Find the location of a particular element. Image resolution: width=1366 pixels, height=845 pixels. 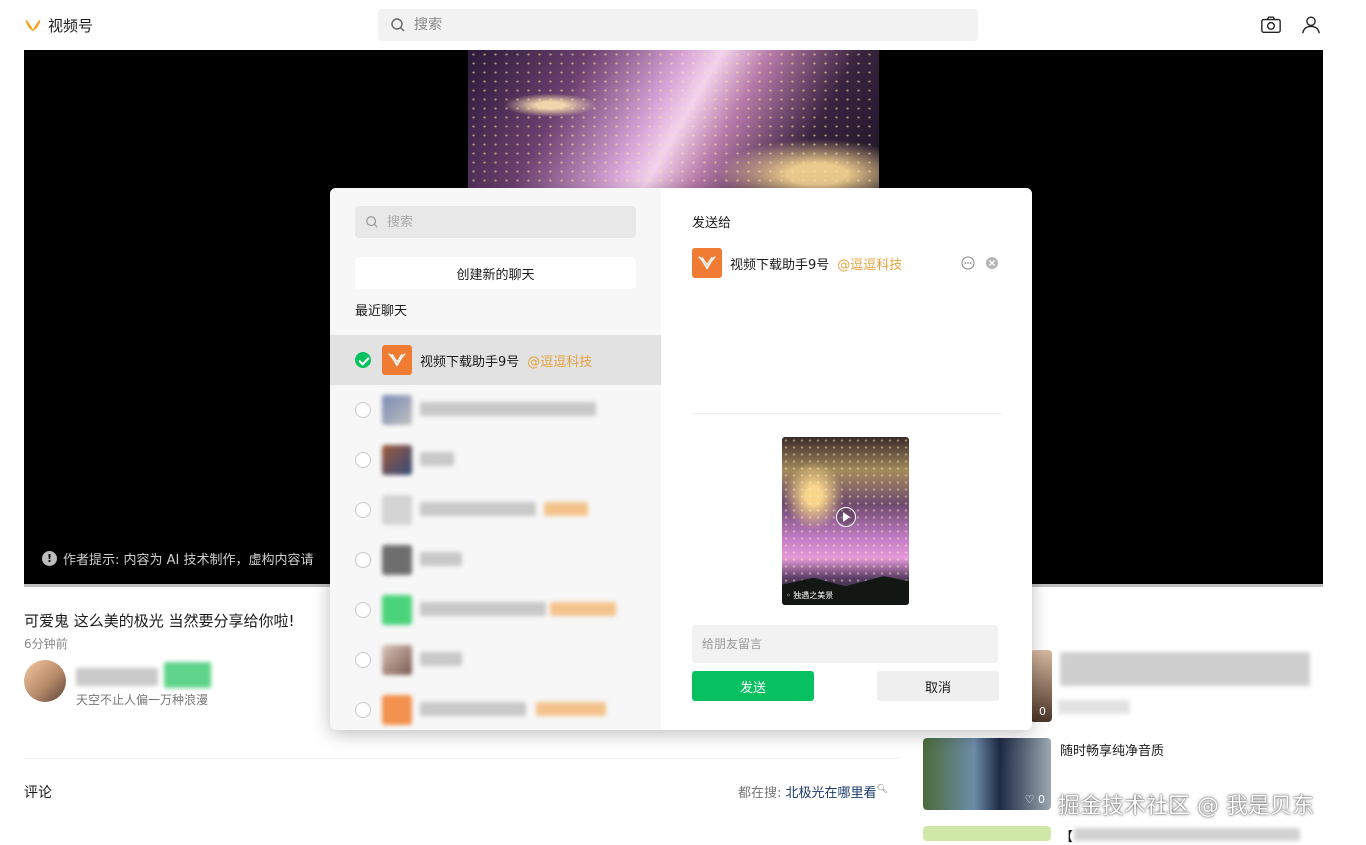

watermark-text: 掘金技术社区 @ 我是贝东 is located at coordinates (1186, 806).